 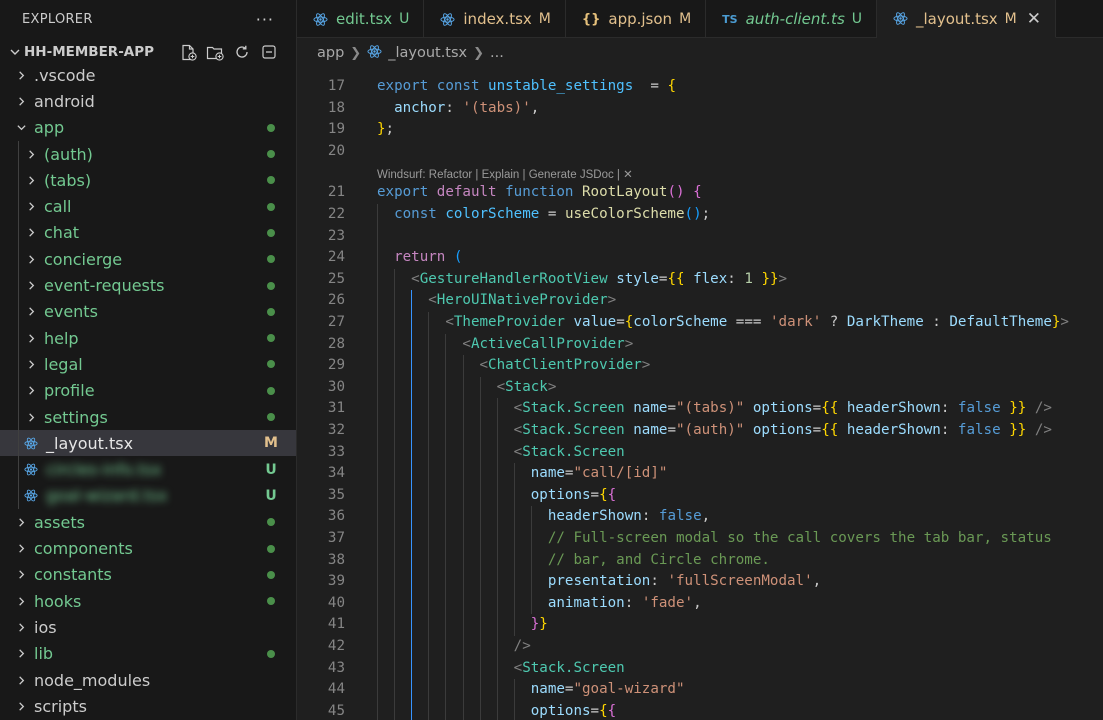 What do you see at coordinates (63, 364) in the screenshot?
I see `tree-item-label: legal` at bounding box center [63, 364].